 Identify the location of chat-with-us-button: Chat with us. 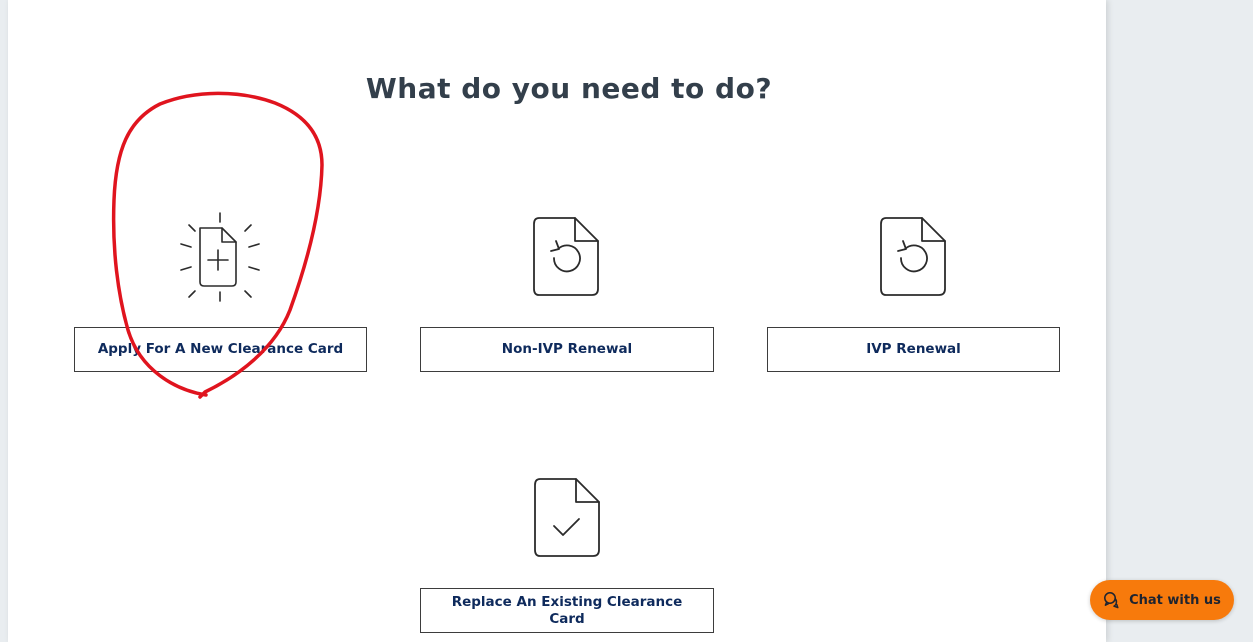
(1162, 600).